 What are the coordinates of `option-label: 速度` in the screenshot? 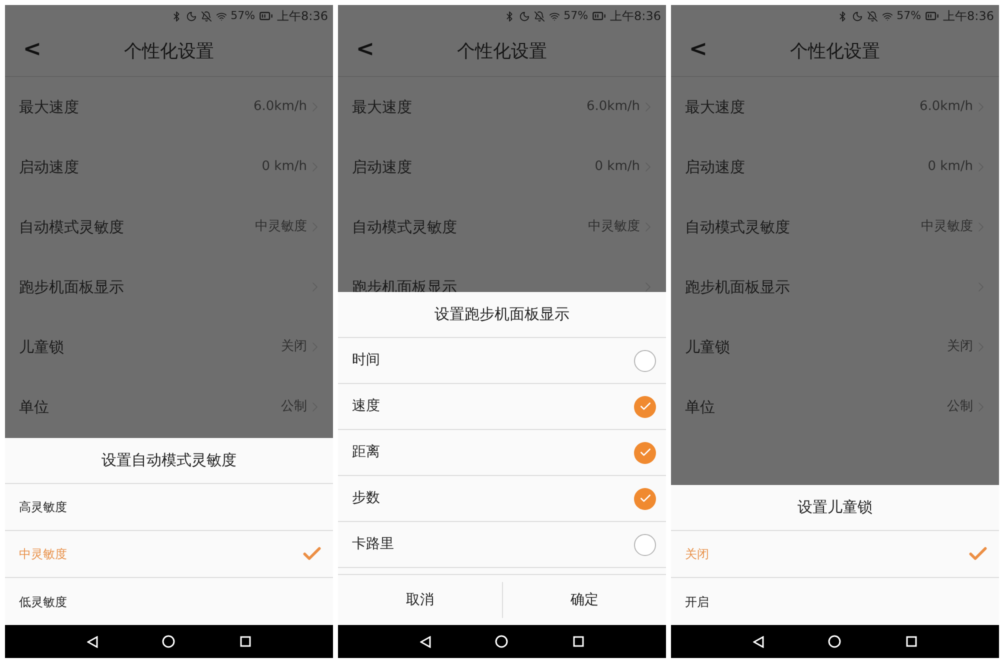 It's located at (366, 406).